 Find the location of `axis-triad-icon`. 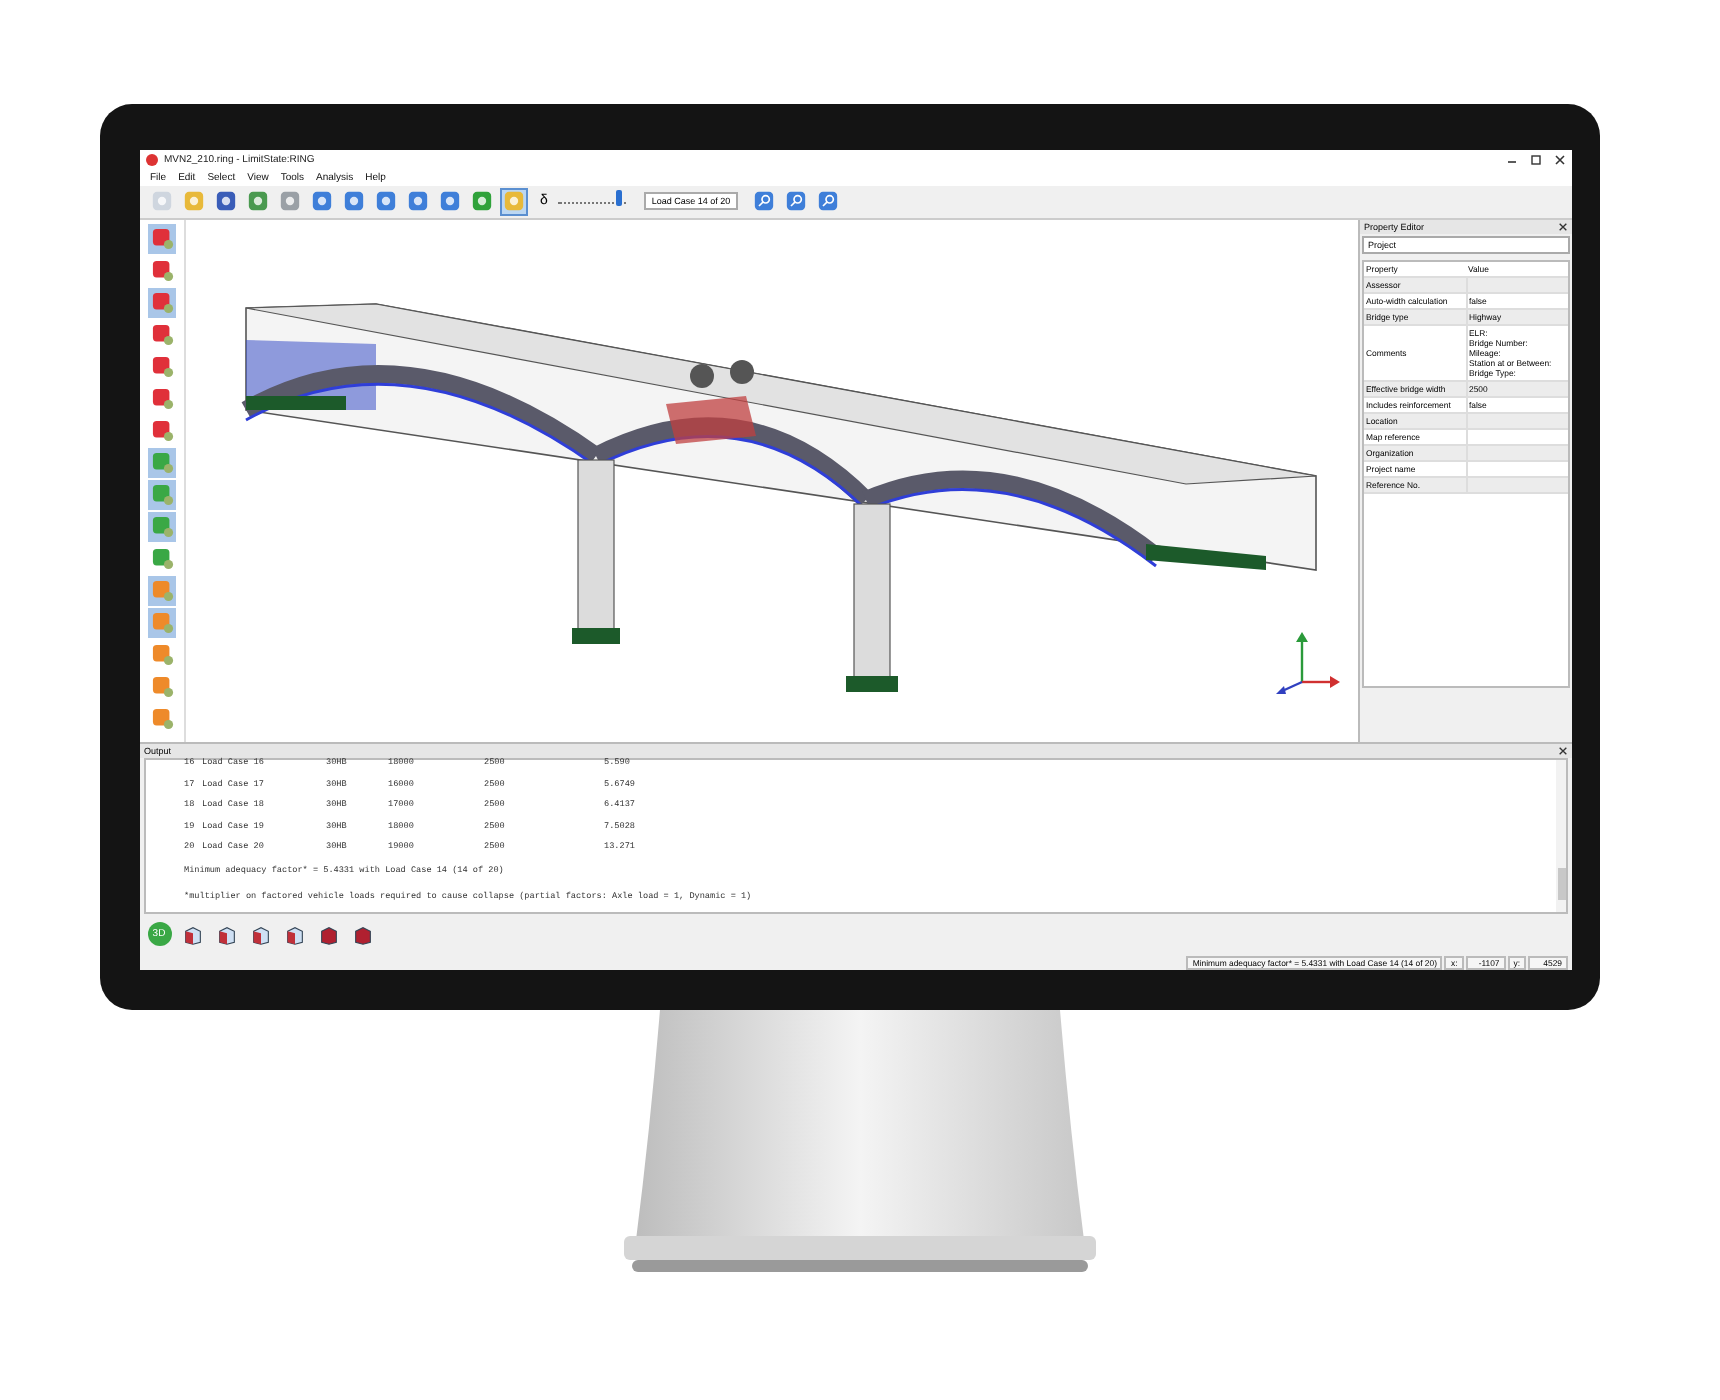

axis-triad-icon is located at coordinates (1308, 663).